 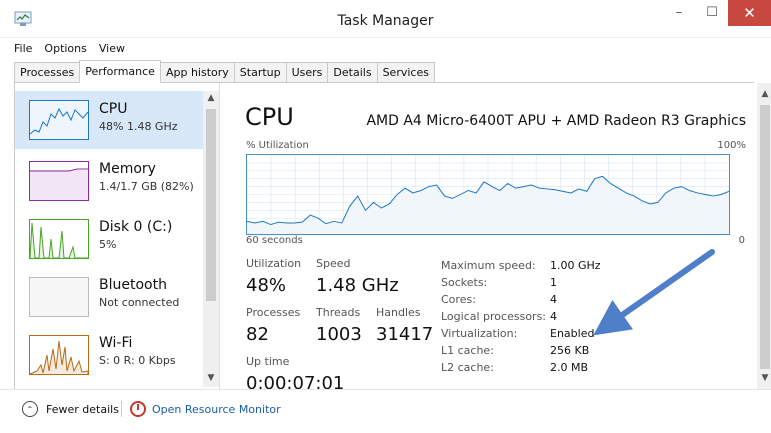 I want to click on disk-thumbnail-graph, so click(x=59, y=239).